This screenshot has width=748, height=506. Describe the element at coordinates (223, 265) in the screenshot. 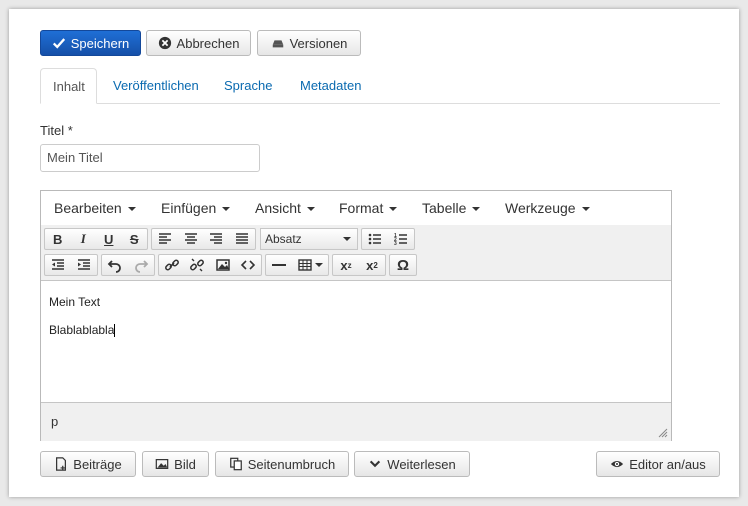

I see `image-icon` at that location.